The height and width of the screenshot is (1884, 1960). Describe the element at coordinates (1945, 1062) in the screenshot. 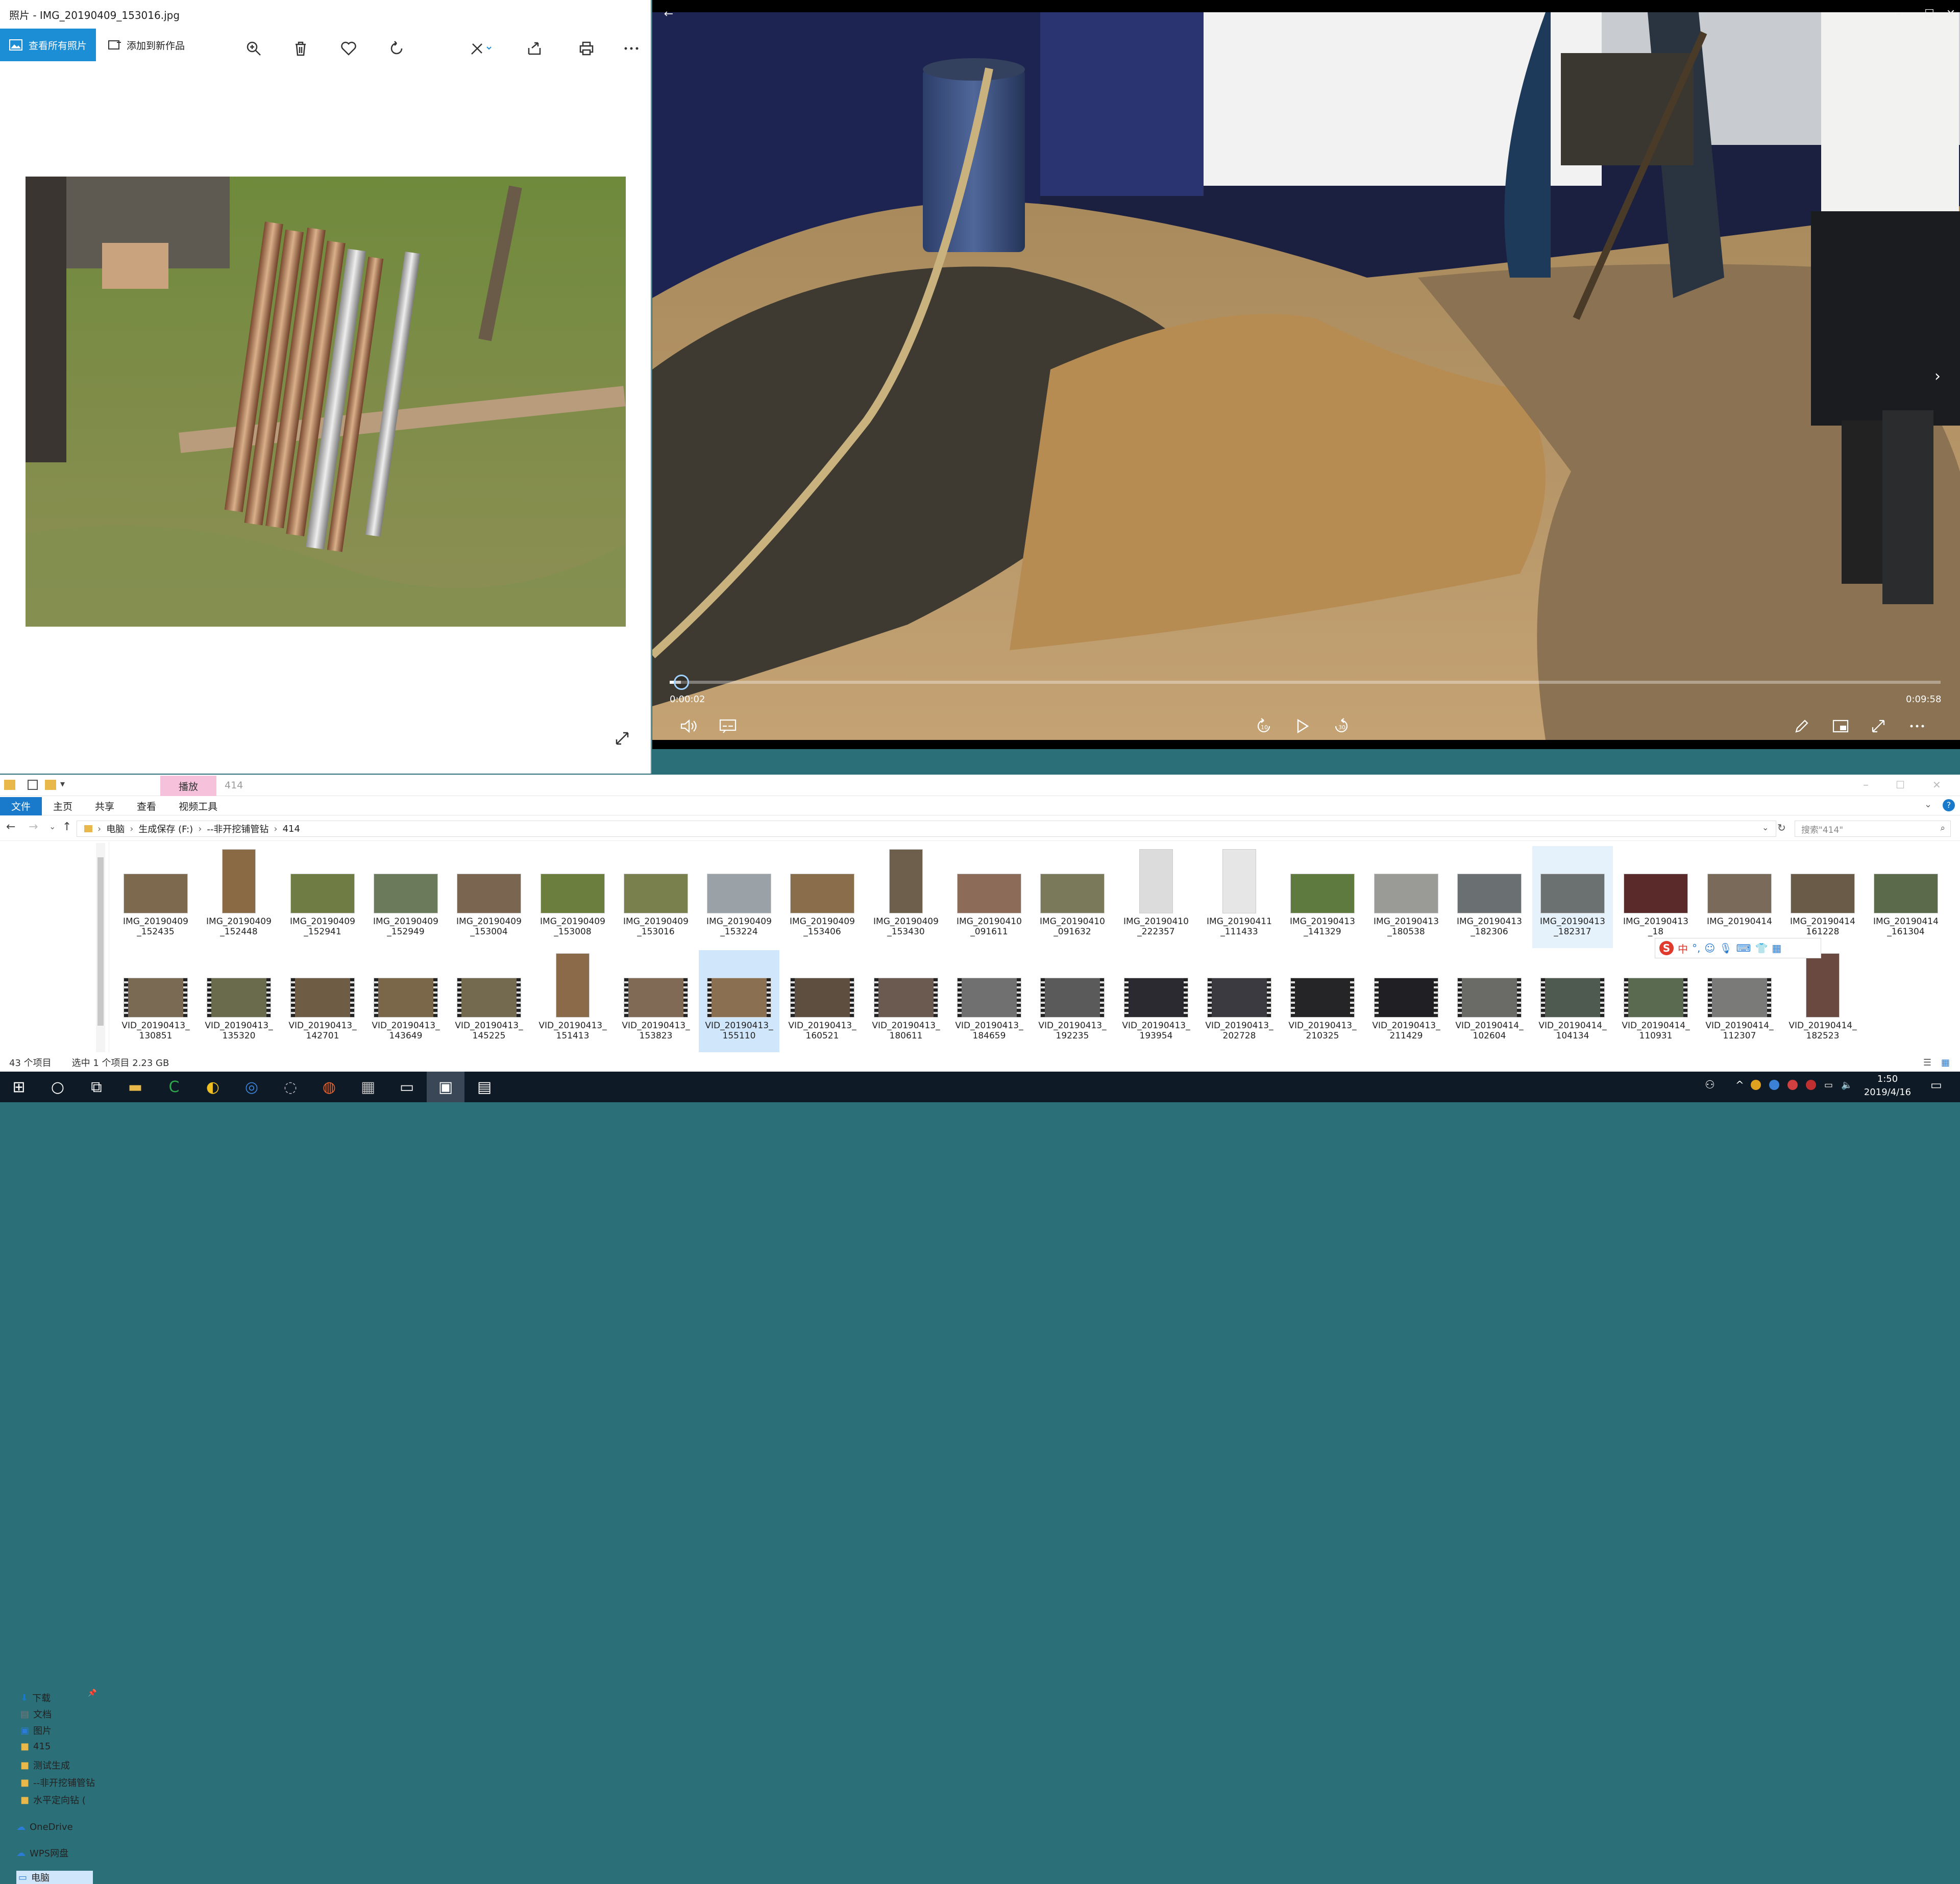

I see `large-icons-view-icon: ▦` at that location.